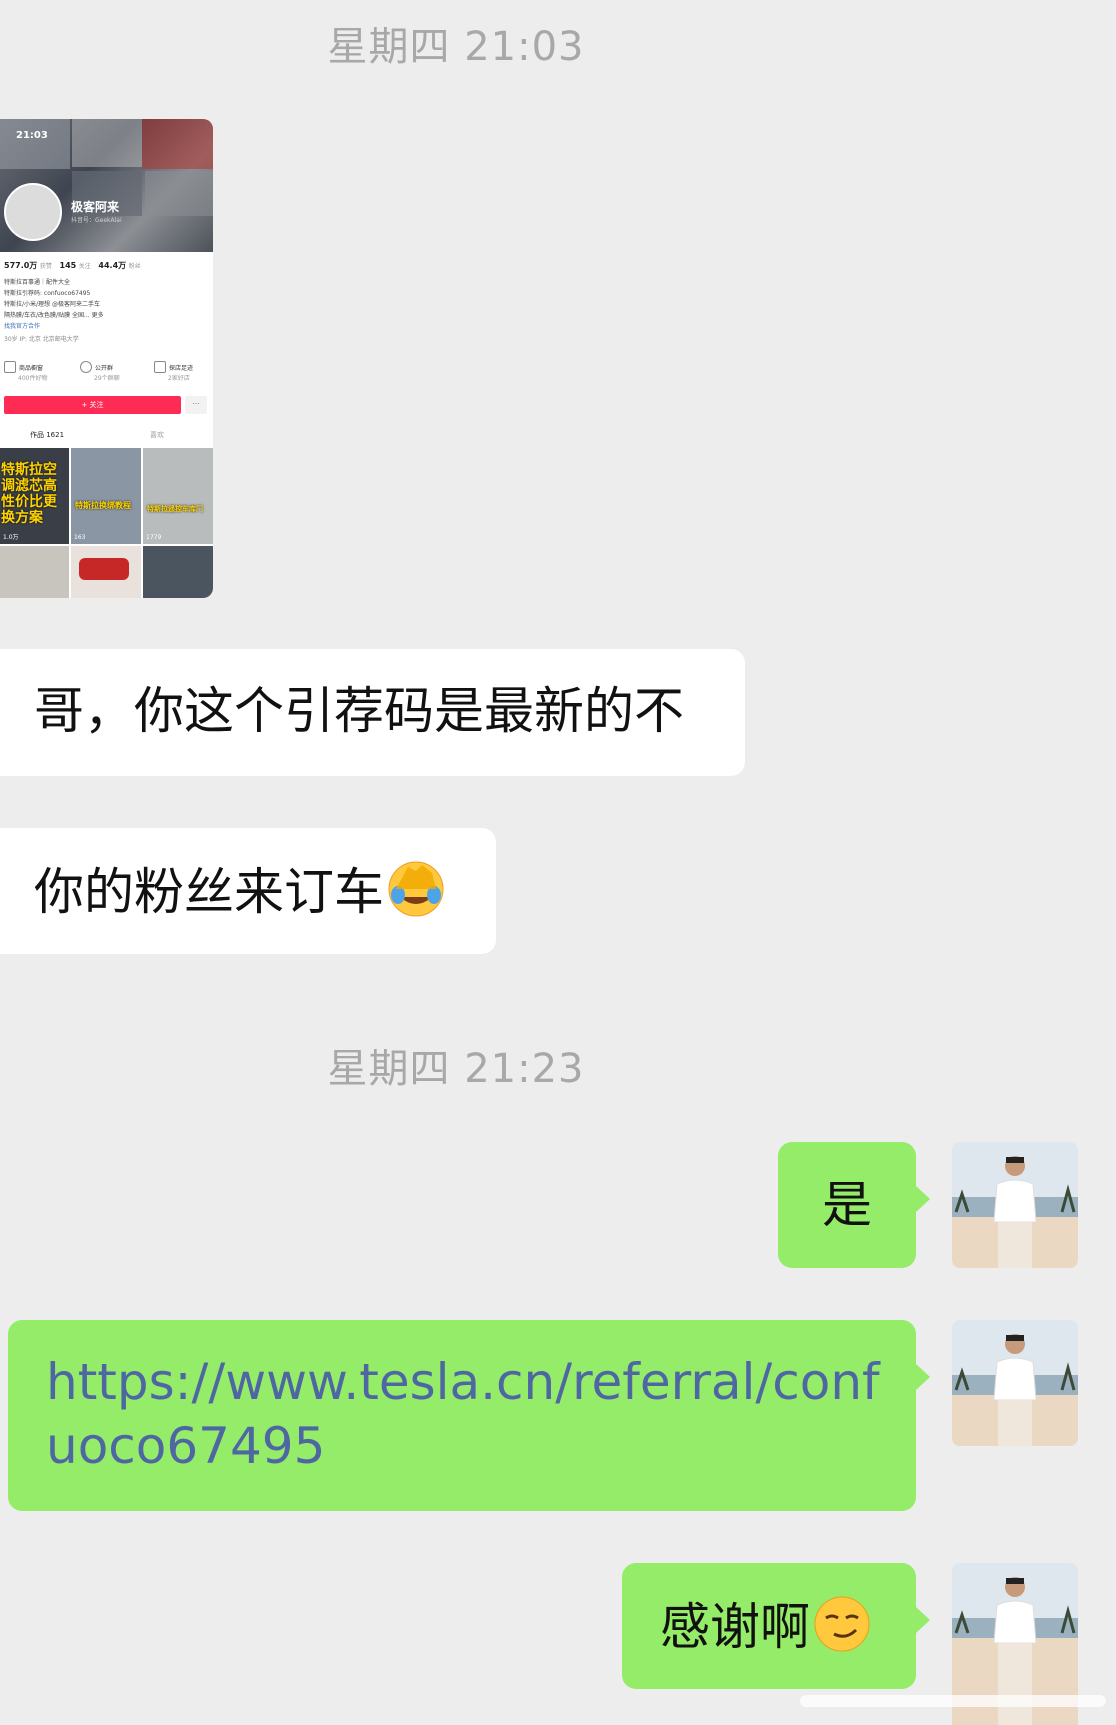 Image resolution: width=1116 pixels, height=1725 pixels. Describe the element at coordinates (72, 265) in the screenshot. I see `profile-stats: 577.0万 获赞 145 关注 44.4万 粉丝` at that location.